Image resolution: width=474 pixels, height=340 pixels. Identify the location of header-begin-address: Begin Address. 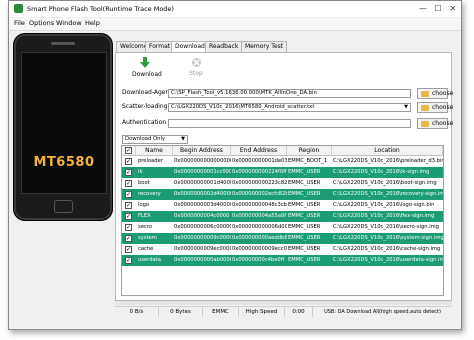
(202, 151).